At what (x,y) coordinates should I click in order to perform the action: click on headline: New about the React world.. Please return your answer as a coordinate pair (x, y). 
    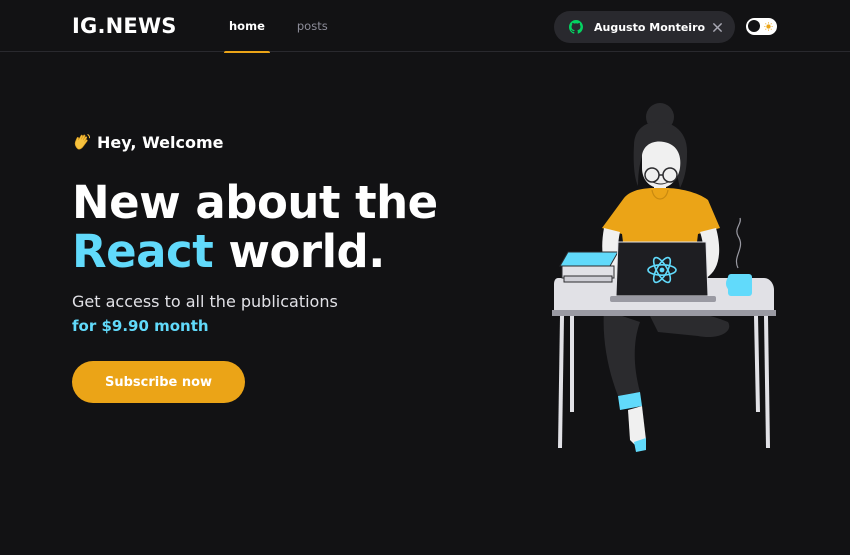
    Looking at the image, I should click on (255, 227).